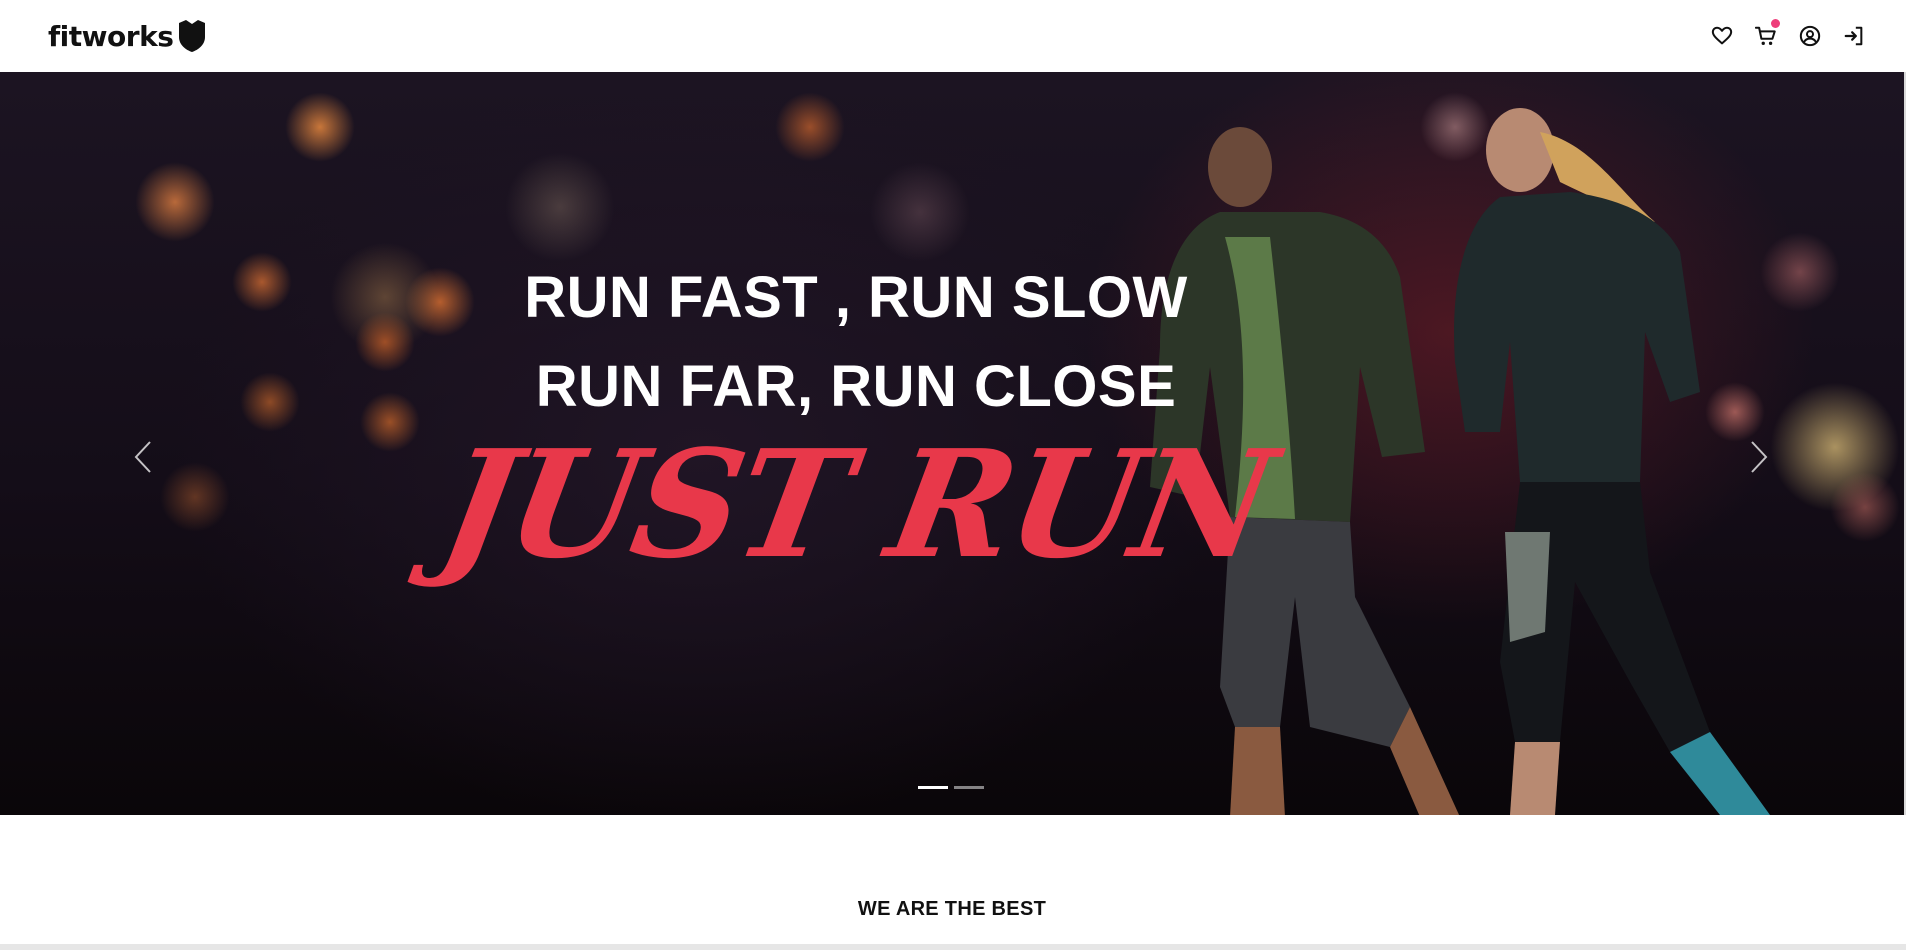 This screenshot has height=950, width=1906. What do you see at coordinates (952, 909) in the screenshot?
I see `section-title: WE ARE THE BEST` at bounding box center [952, 909].